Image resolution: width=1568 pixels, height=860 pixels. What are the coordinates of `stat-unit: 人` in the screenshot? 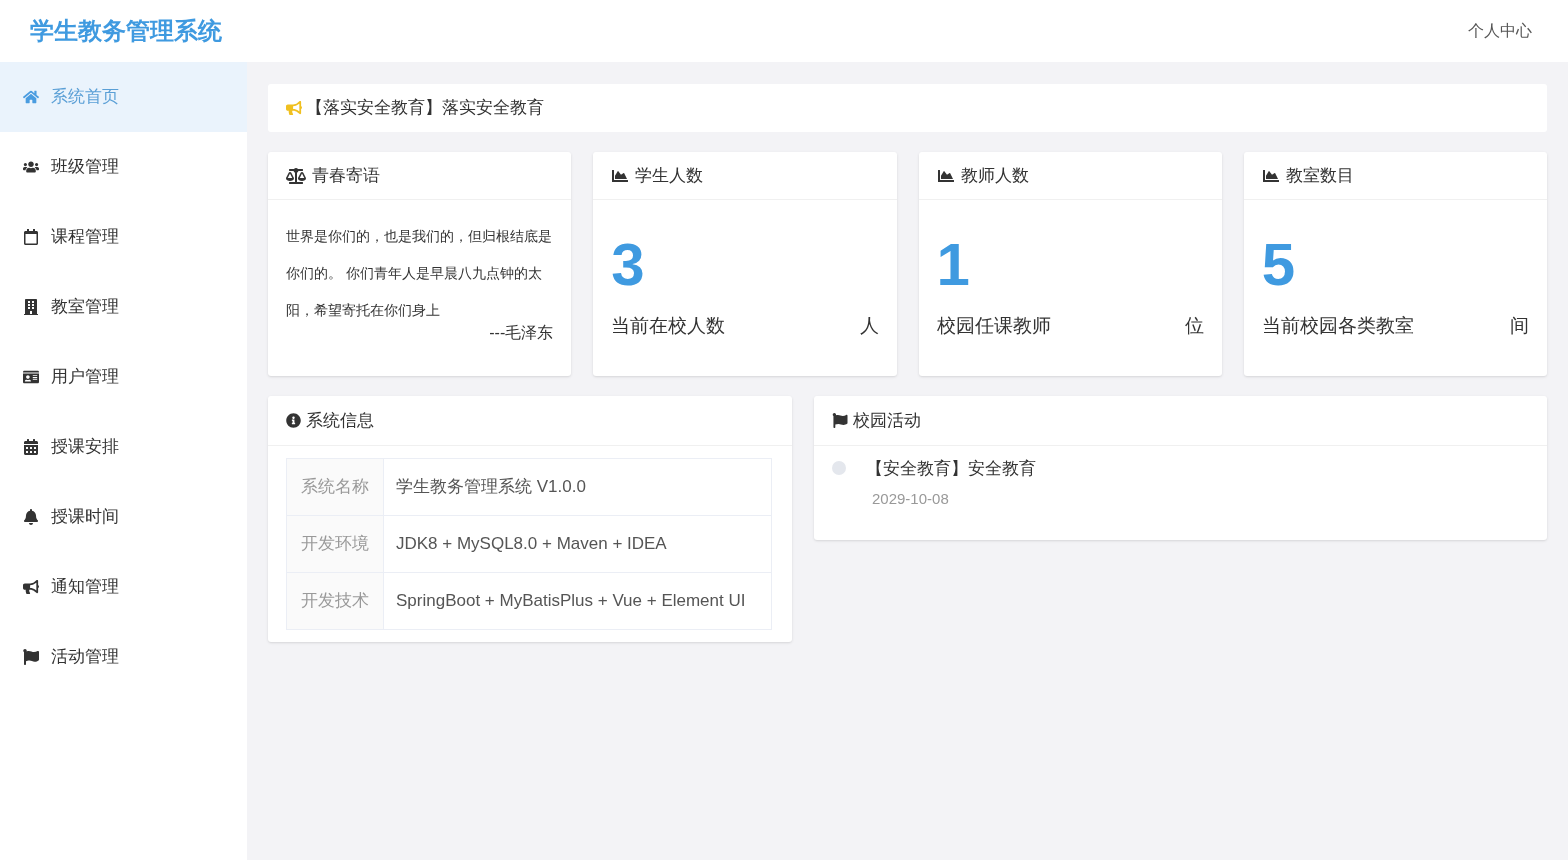 It's located at (869, 326).